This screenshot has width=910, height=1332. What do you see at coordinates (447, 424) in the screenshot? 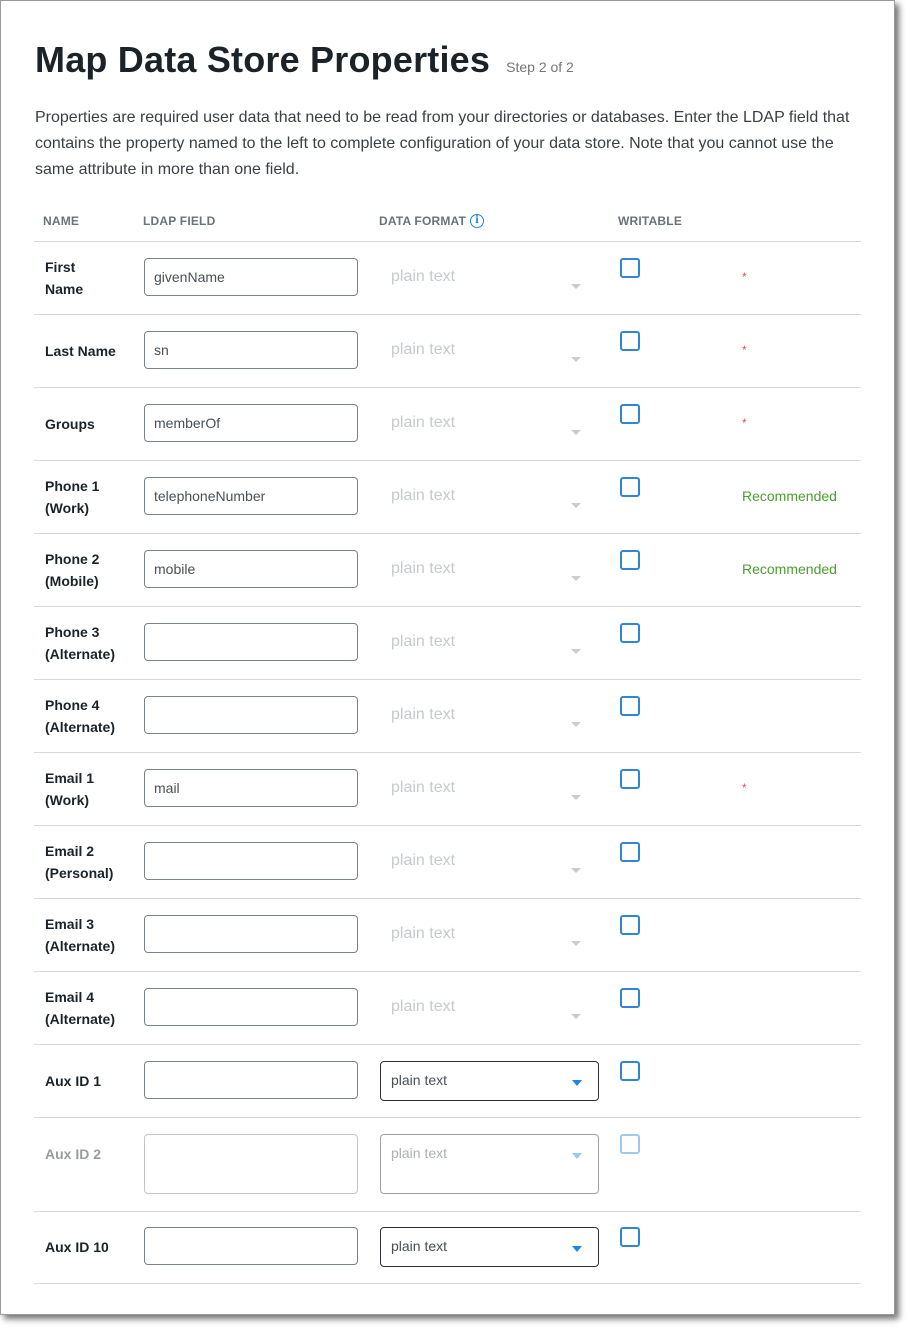
I see `table-row: Groups memberOf plain text *` at bounding box center [447, 424].